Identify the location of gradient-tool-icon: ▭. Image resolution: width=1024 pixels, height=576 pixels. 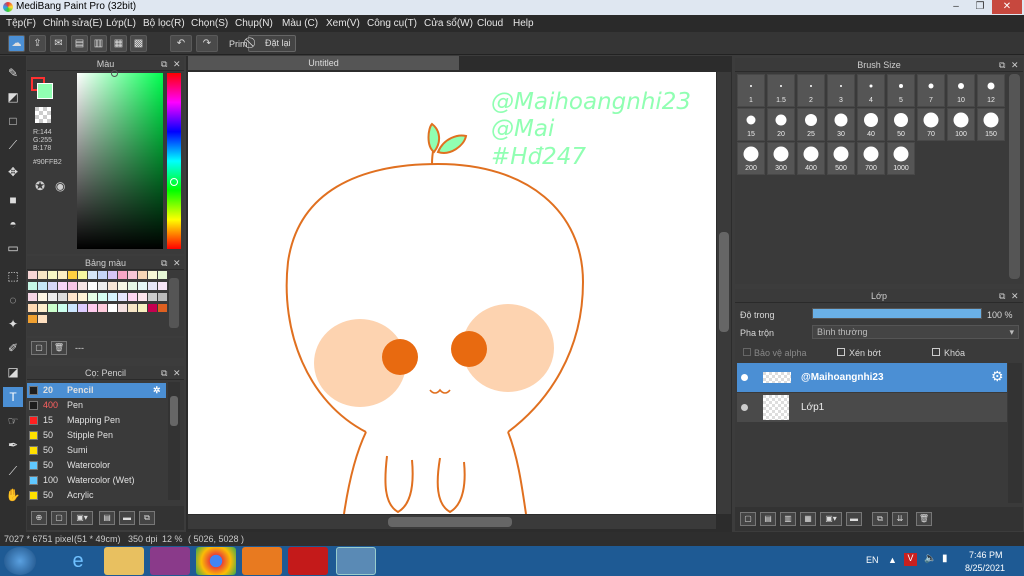
(13, 248).